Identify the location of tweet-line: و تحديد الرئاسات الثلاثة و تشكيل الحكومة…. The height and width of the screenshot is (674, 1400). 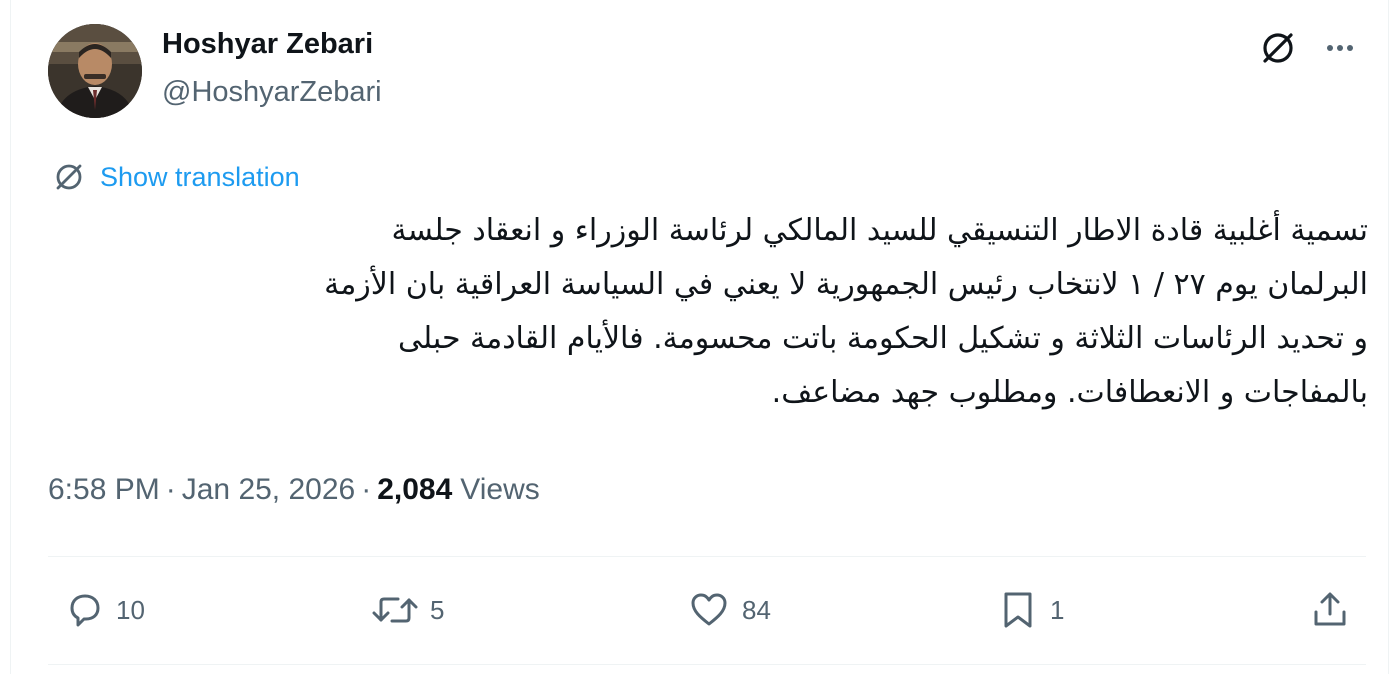
(882, 338).